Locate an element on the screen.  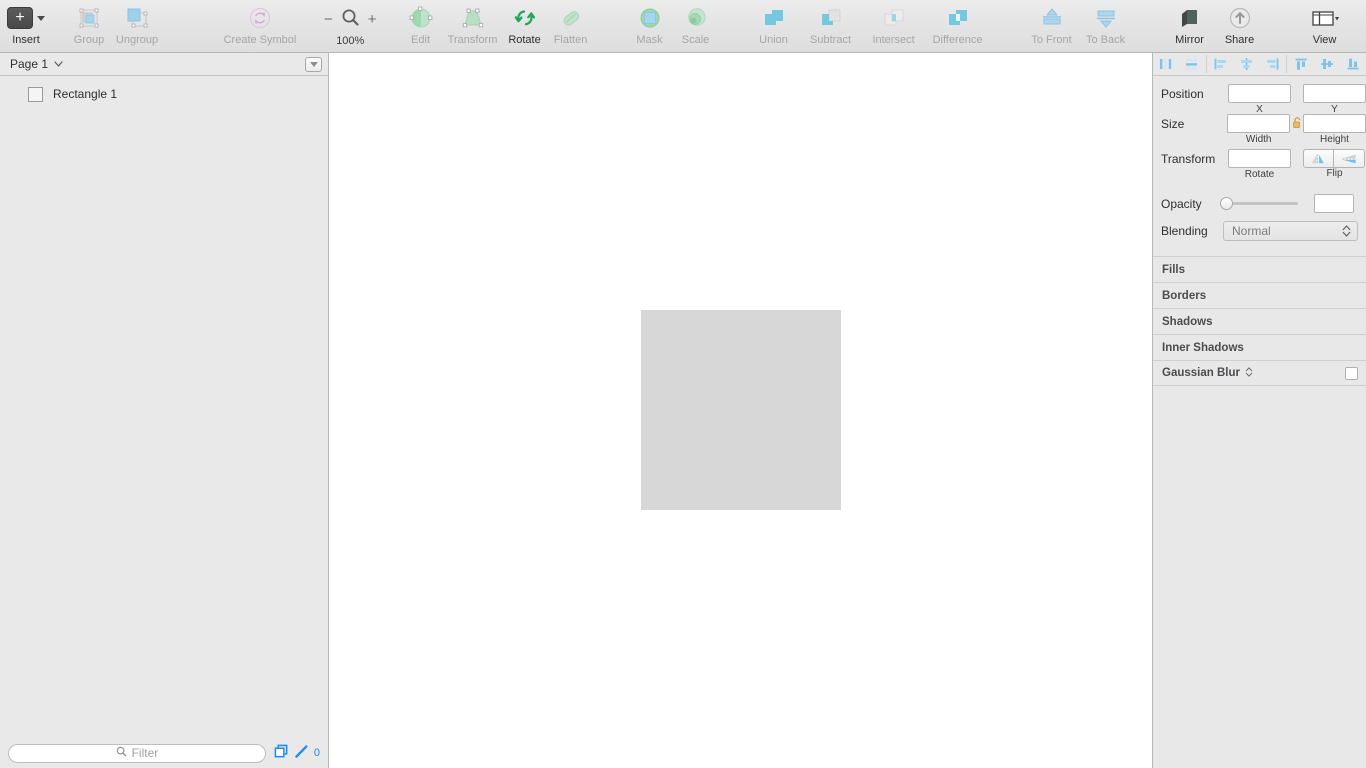
share-icon is located at coordinates (1240, 18).